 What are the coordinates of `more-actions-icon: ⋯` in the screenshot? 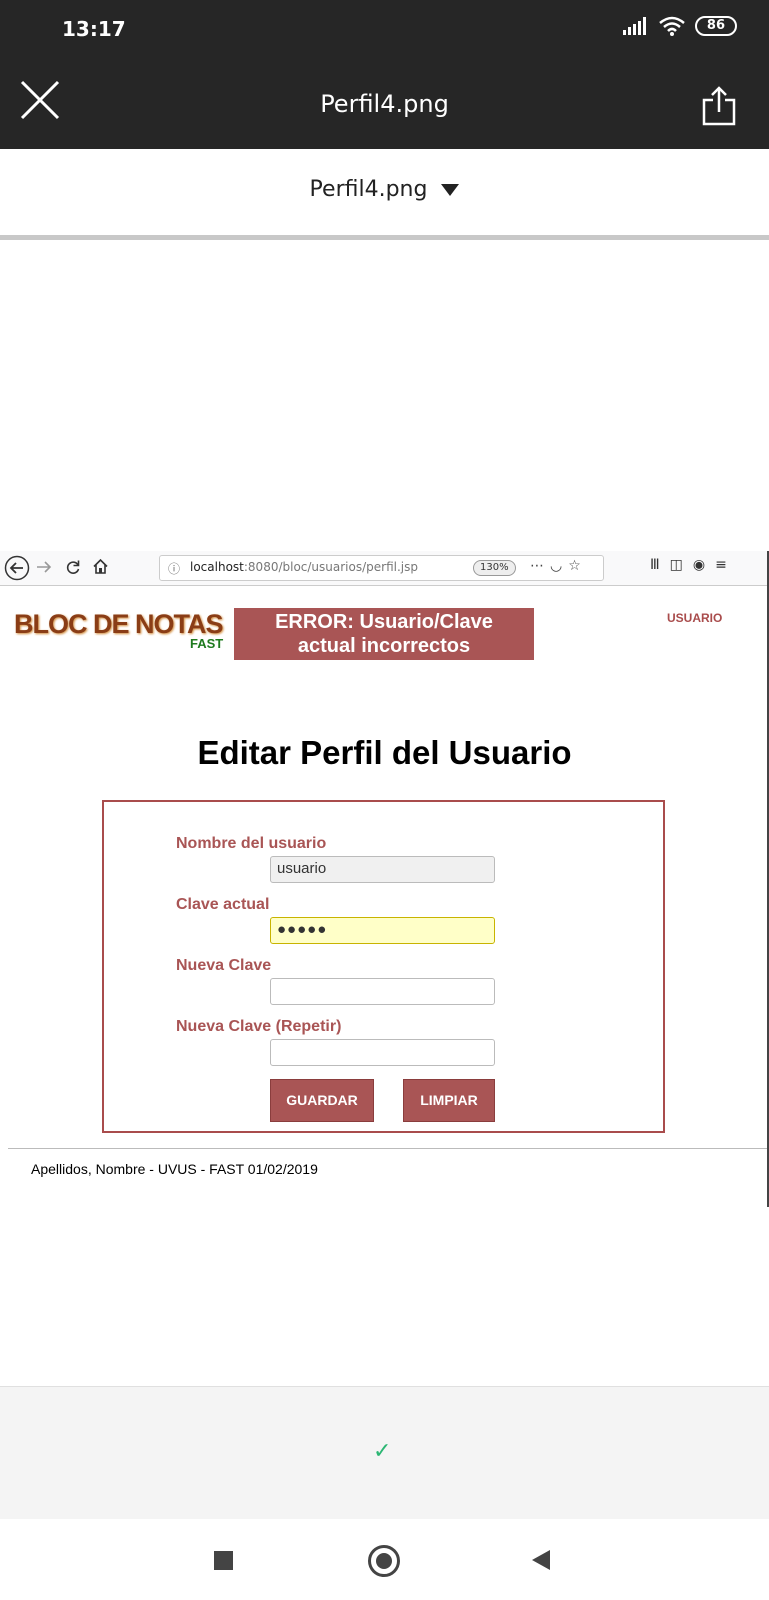 It's located at (540, 566).